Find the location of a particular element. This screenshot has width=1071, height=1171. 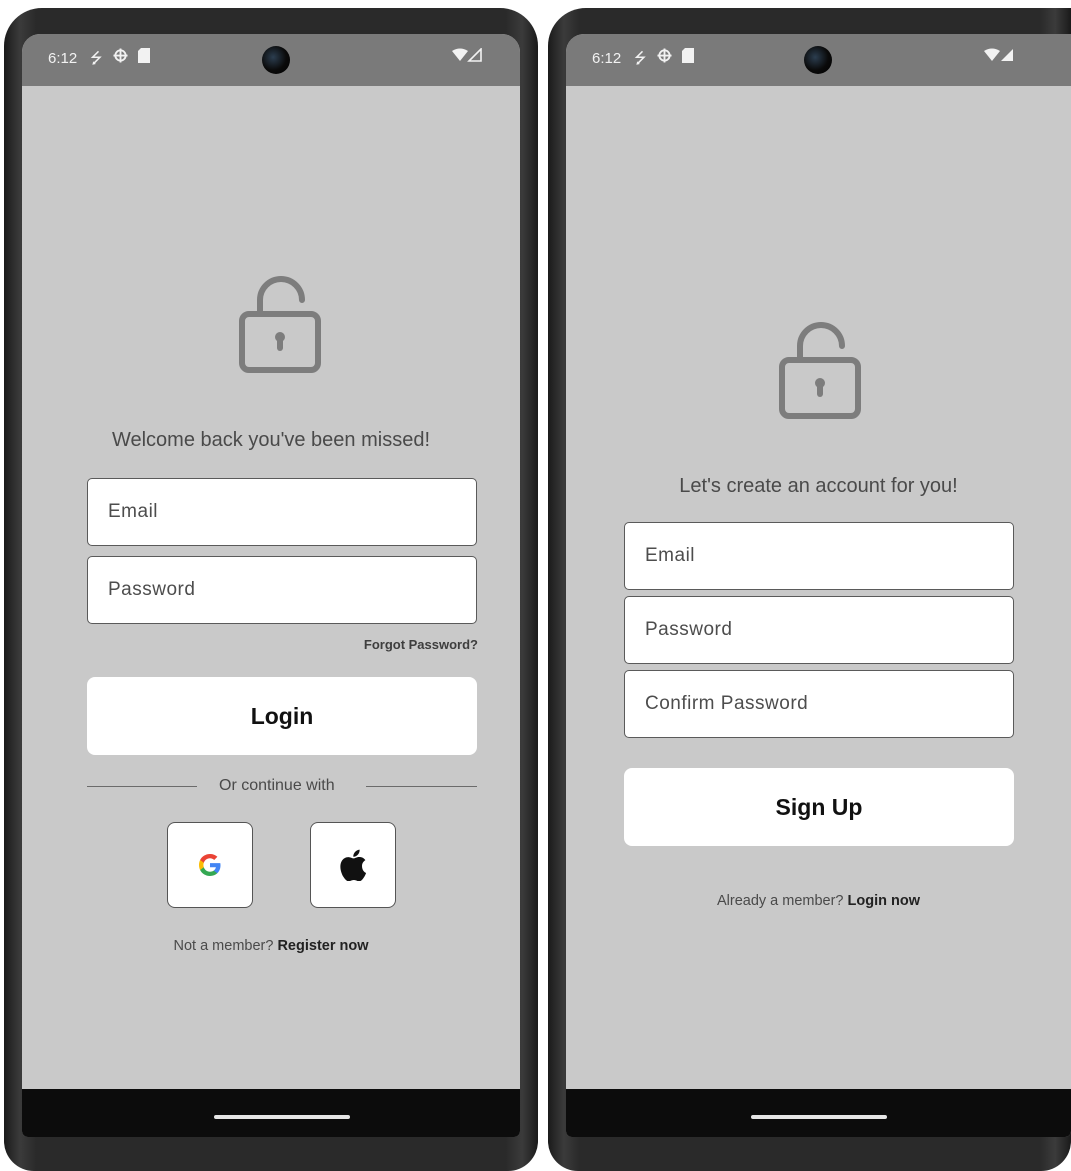

register-now-link: Register now is located at coordinates (322, 946).